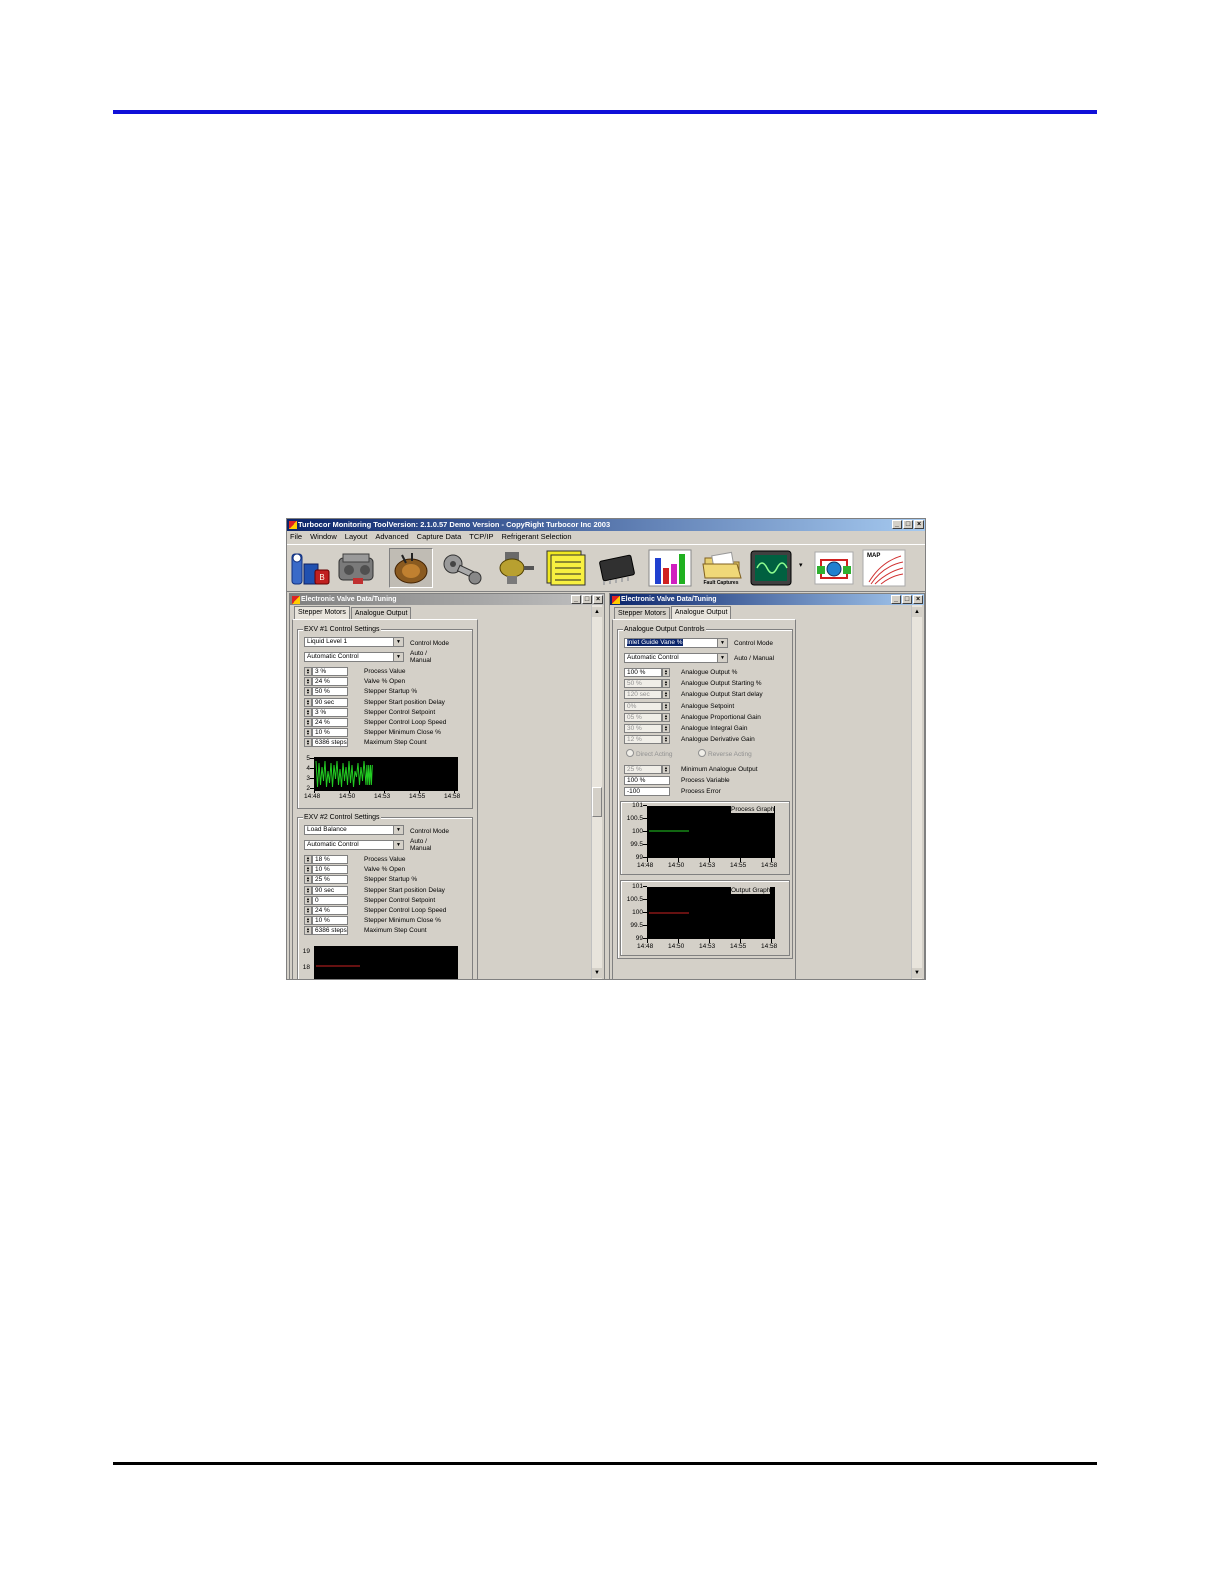  Describe the element at coordinates (296, 537) in the screenshot. I see `menu-file: File` at that location.